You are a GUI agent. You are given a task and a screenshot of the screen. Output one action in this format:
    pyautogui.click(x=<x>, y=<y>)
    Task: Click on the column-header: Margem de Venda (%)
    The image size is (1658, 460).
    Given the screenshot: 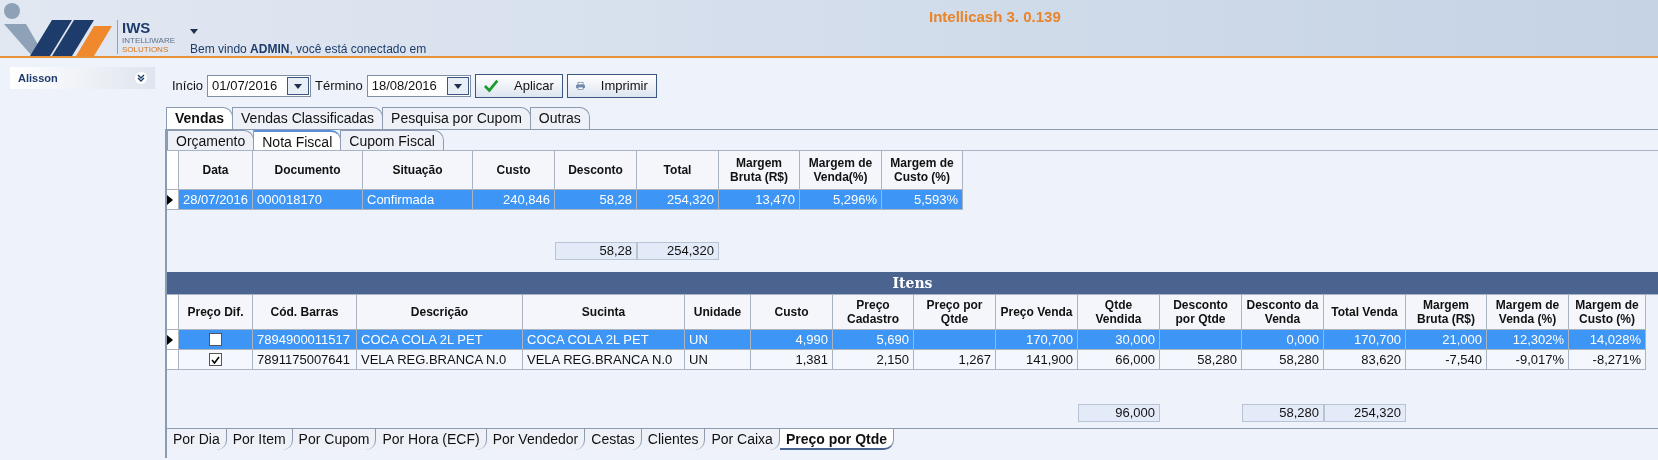 What is the action you would take?
    pyautogui.click(x=1528, y=312)
    